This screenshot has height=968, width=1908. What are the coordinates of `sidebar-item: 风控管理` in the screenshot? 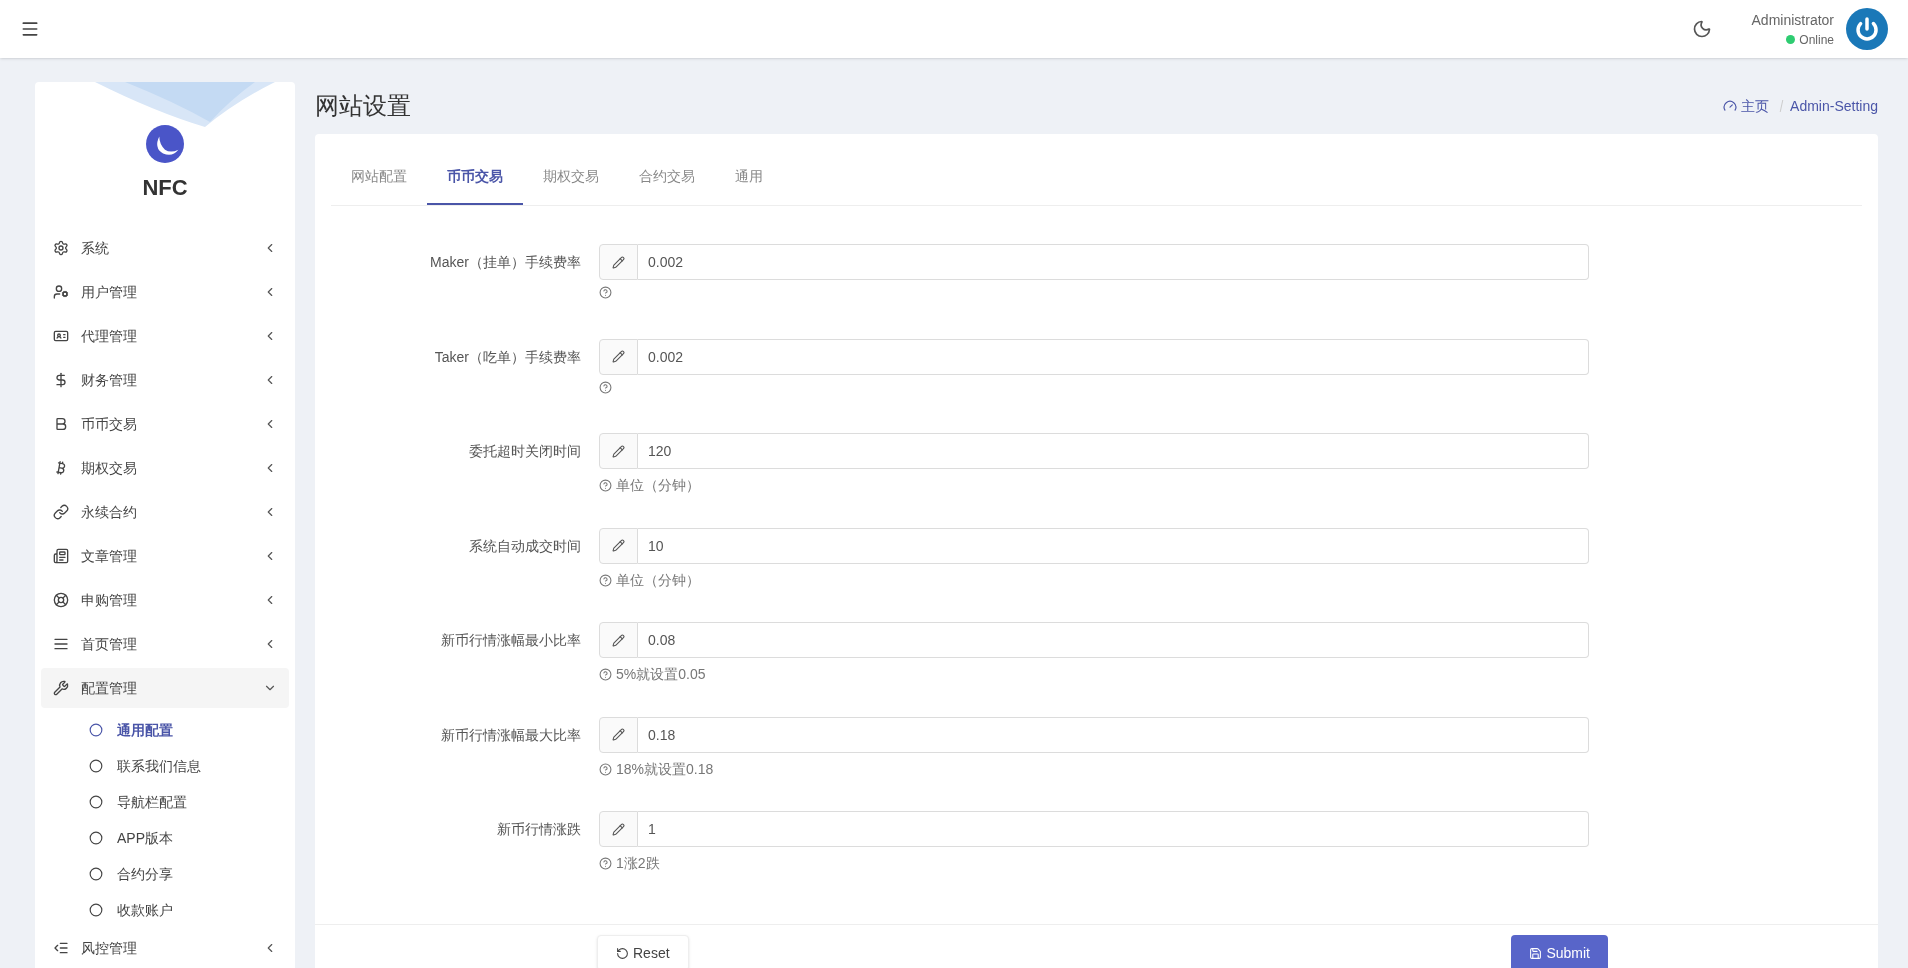 It's located at (165, 948).